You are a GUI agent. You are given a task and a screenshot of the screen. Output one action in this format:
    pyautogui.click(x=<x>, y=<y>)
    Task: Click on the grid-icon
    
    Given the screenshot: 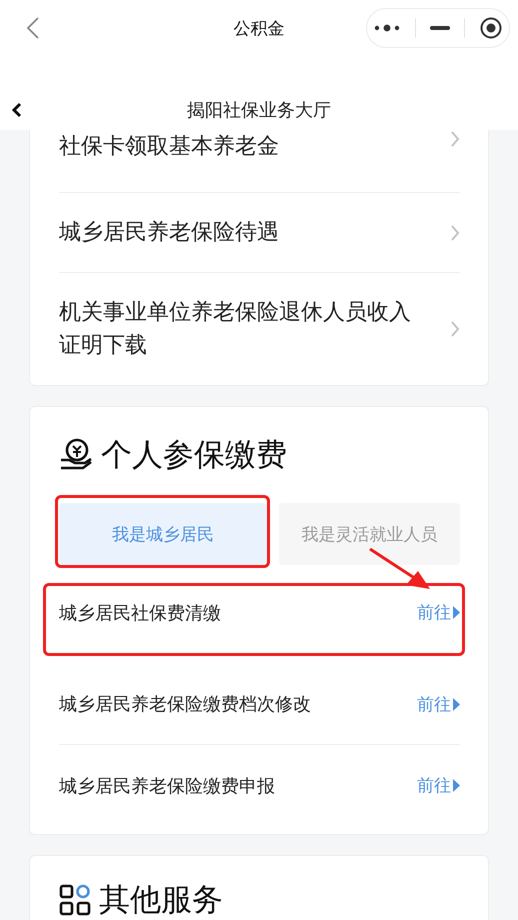 What is the action you would take?
    pyautogui.click(x=75, y=900)
    